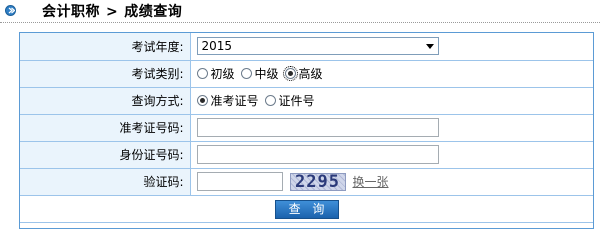  I want to click on category-option-senior: 高级, so click(302, 73).